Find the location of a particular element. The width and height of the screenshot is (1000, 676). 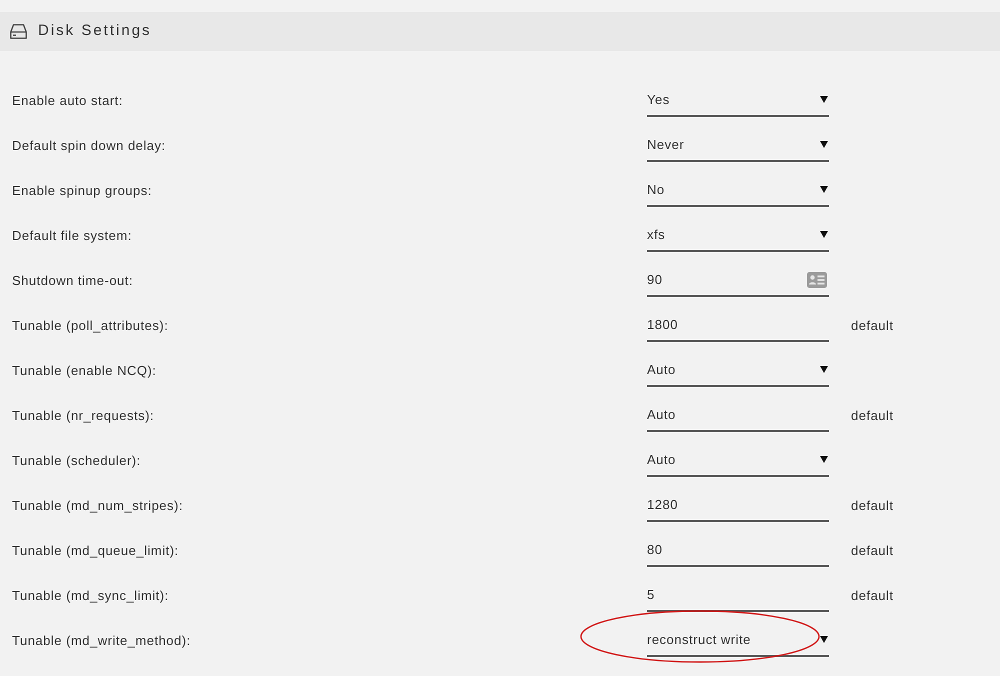

dropdown: xfs is located at coordinates (738, 236).